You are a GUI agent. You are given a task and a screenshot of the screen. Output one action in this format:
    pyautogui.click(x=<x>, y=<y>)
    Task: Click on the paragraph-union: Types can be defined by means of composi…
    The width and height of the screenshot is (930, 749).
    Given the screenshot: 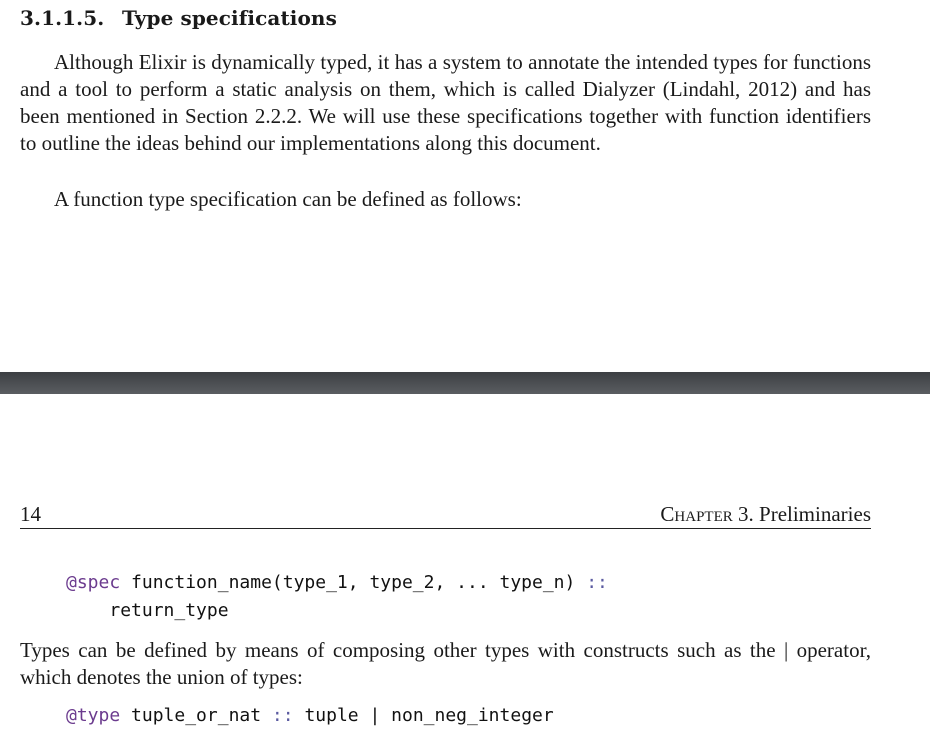 What is the action you would take?
    pyautogui.click(x=445, y=663)
    